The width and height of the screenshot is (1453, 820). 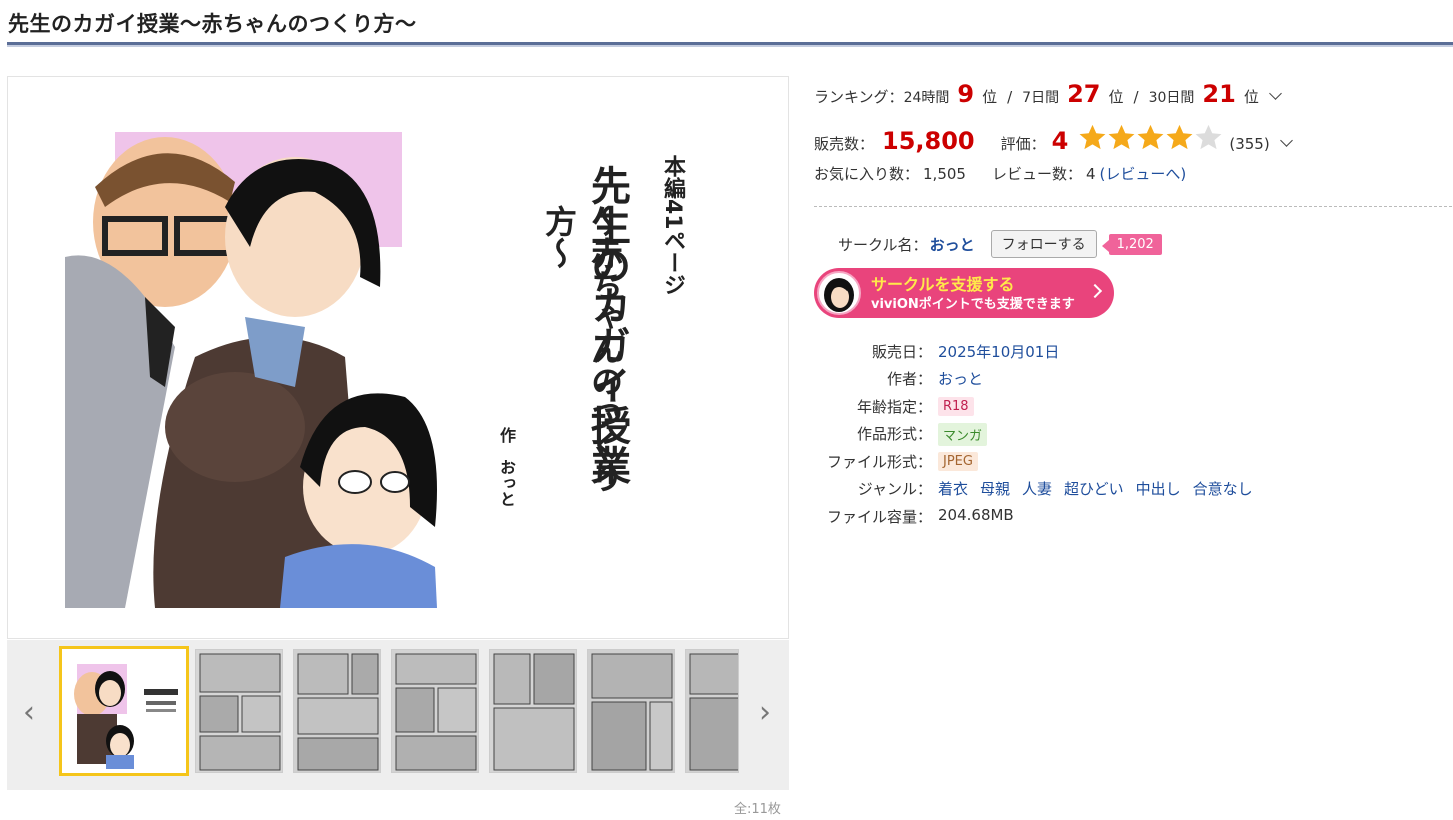 What do you see at coordinates (1120, 518) in the screenshot?
I see `spec-file-size: ファイル容量： 204.68MB` at bounding box center [1120, 518].